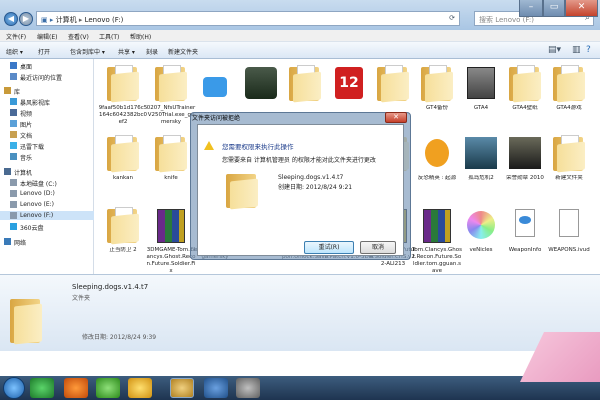 Image resolution: width=600 pixels, height=400 pixels. What do you see at coordinates (26, 19) in the screenshot?
I see `forward-button: ▶` at bounding box center [26, 19].